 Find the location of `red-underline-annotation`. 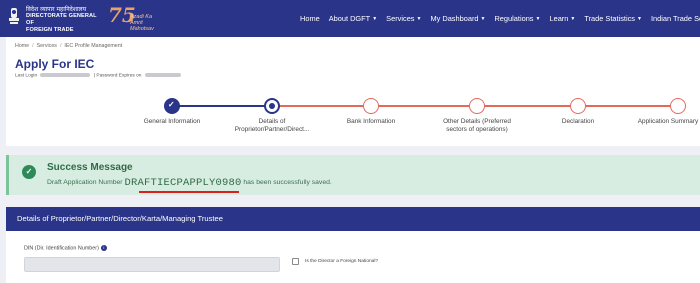

red-underline-annotation is located at coordinates (189, 192).